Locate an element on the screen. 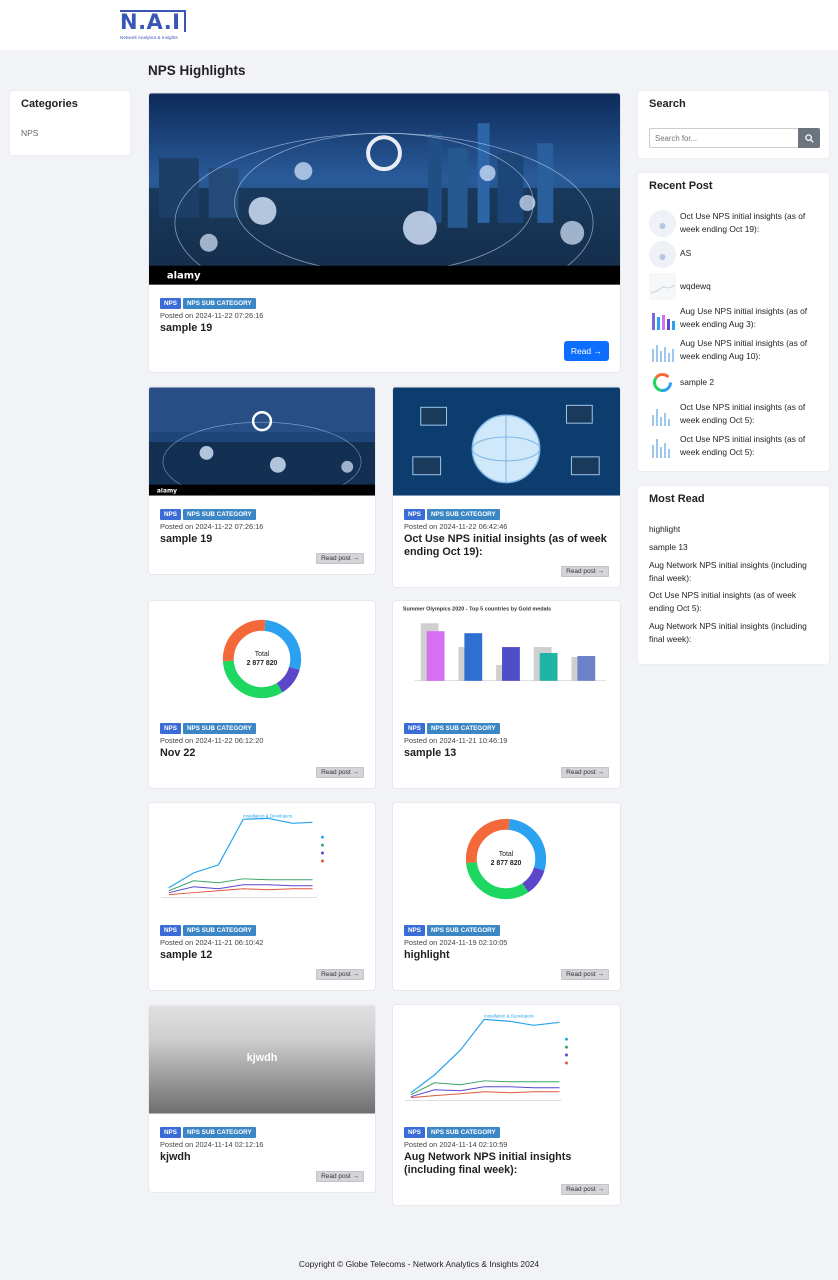 This screenshot has width=838, height=1280. post-title: Nov 22 is located at coordinates (262, 753).